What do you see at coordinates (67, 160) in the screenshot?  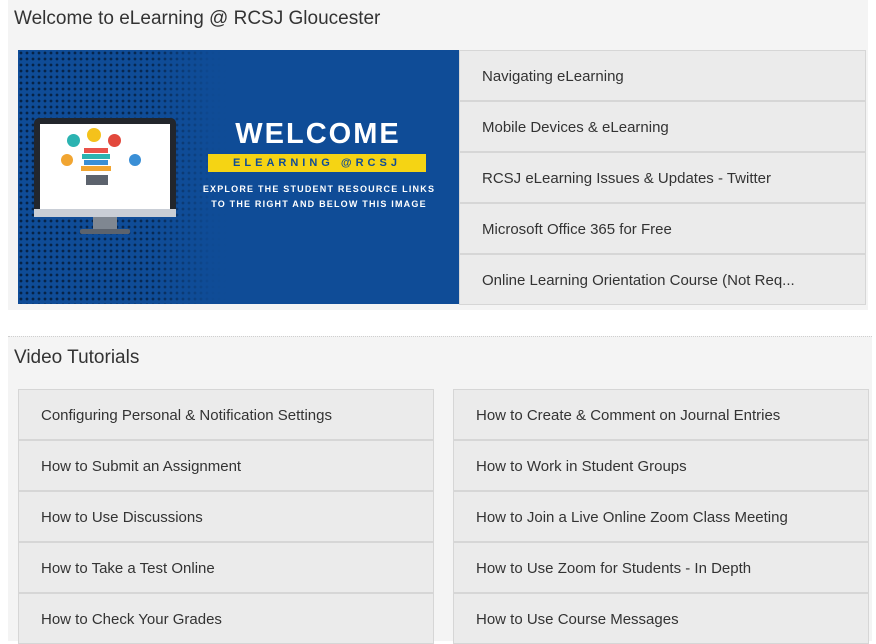 I see `orange-circle-icon` at bounding box center [67, 160].